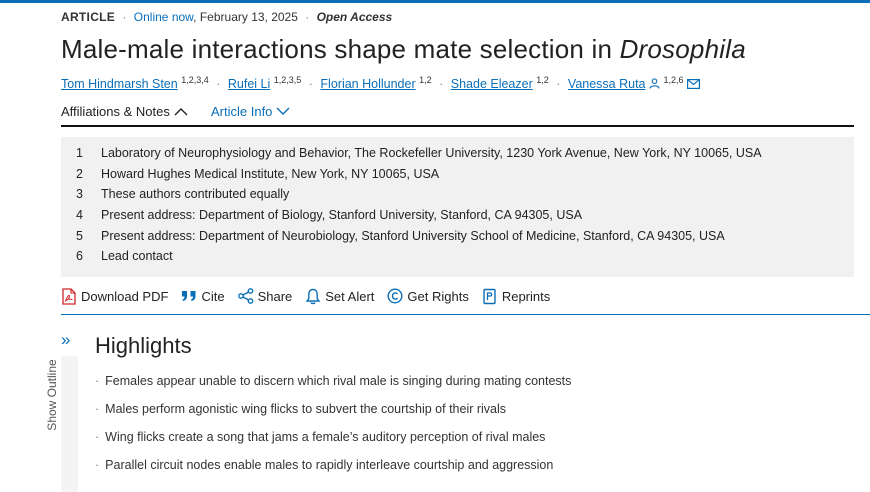 The image size is (870, 492). I want to click on chevron-up-icon, so click(181, 112).